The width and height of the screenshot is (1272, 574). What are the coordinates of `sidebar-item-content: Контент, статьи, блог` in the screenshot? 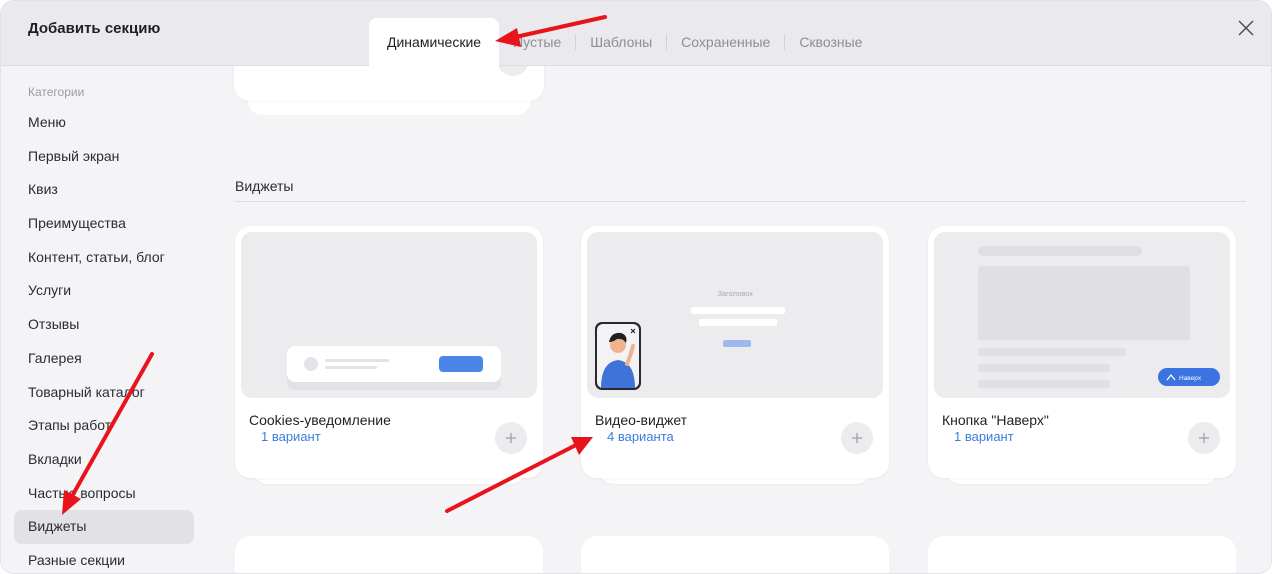 It's located at (104, 258).